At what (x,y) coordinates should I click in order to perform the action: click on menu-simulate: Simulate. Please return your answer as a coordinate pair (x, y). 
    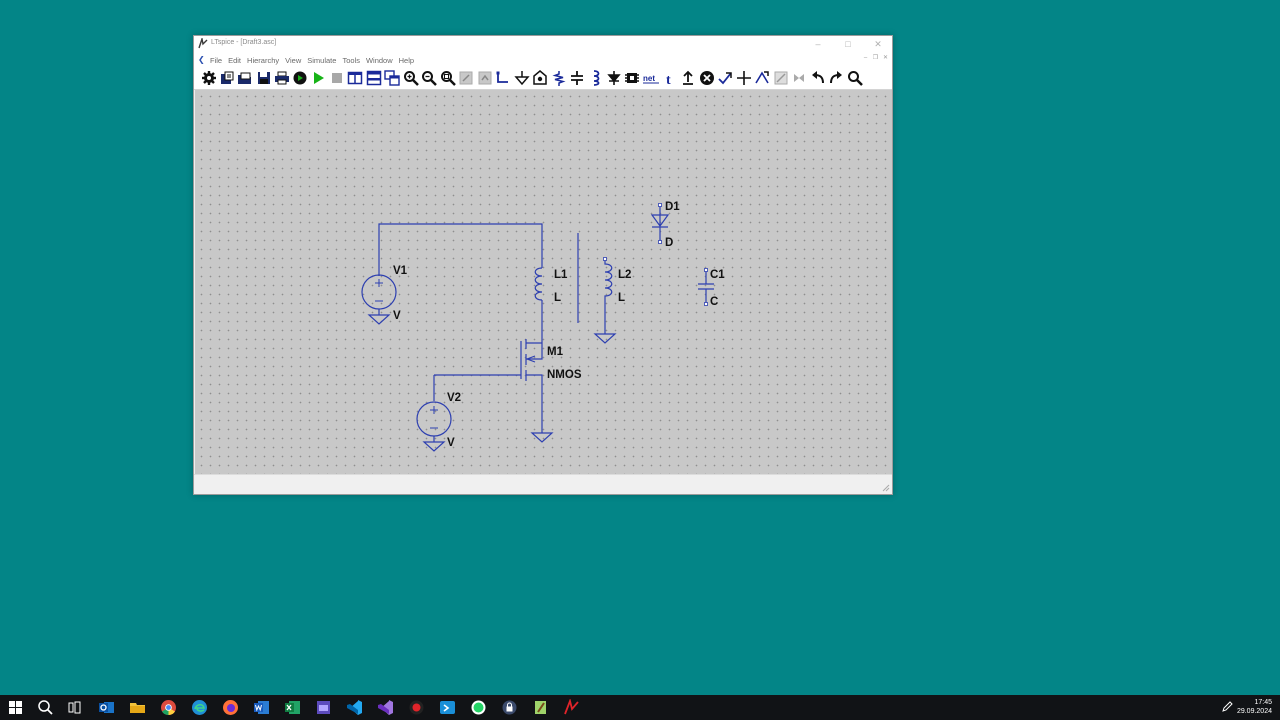
    Looking at the image, I should click on (321, 59).